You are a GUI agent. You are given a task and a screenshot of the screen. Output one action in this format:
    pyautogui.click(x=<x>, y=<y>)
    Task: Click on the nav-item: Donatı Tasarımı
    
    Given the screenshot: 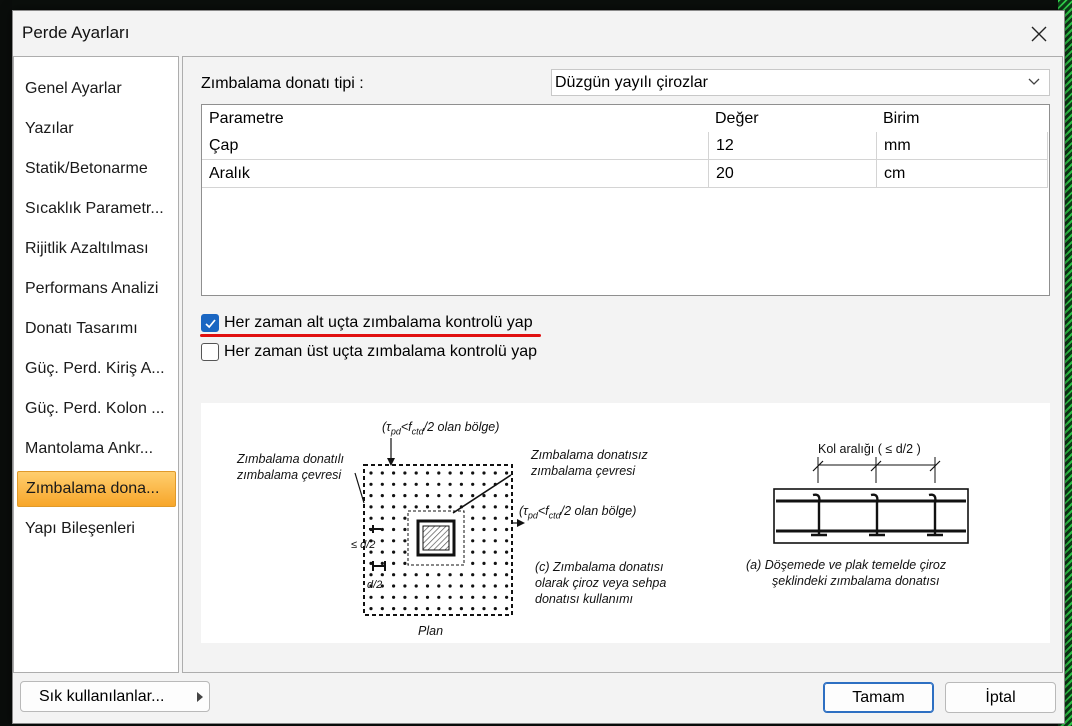 What is the action you would take?
    pyautogui.click(x=96, y=329)
    